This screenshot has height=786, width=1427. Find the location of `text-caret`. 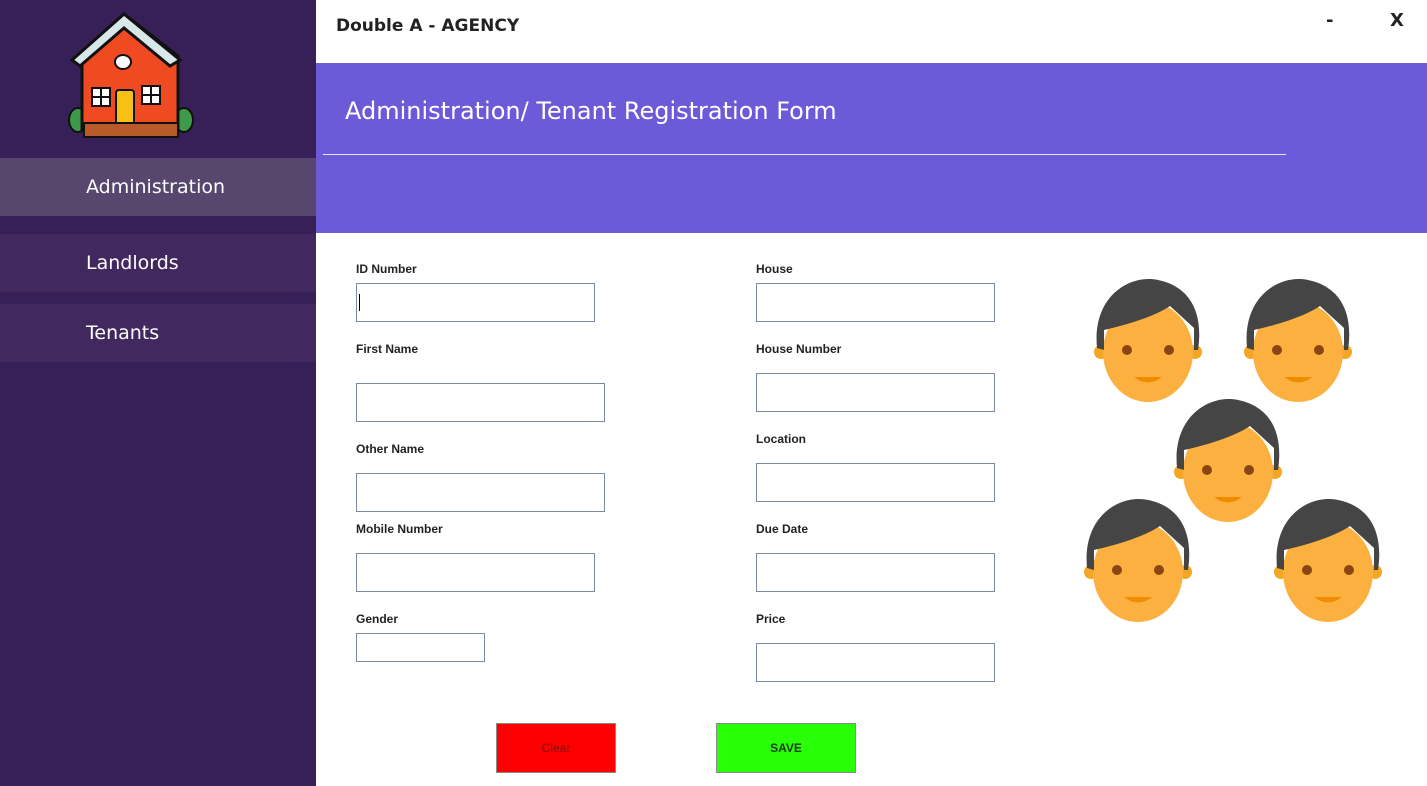

text-caret is located at coordinates (359, 302).